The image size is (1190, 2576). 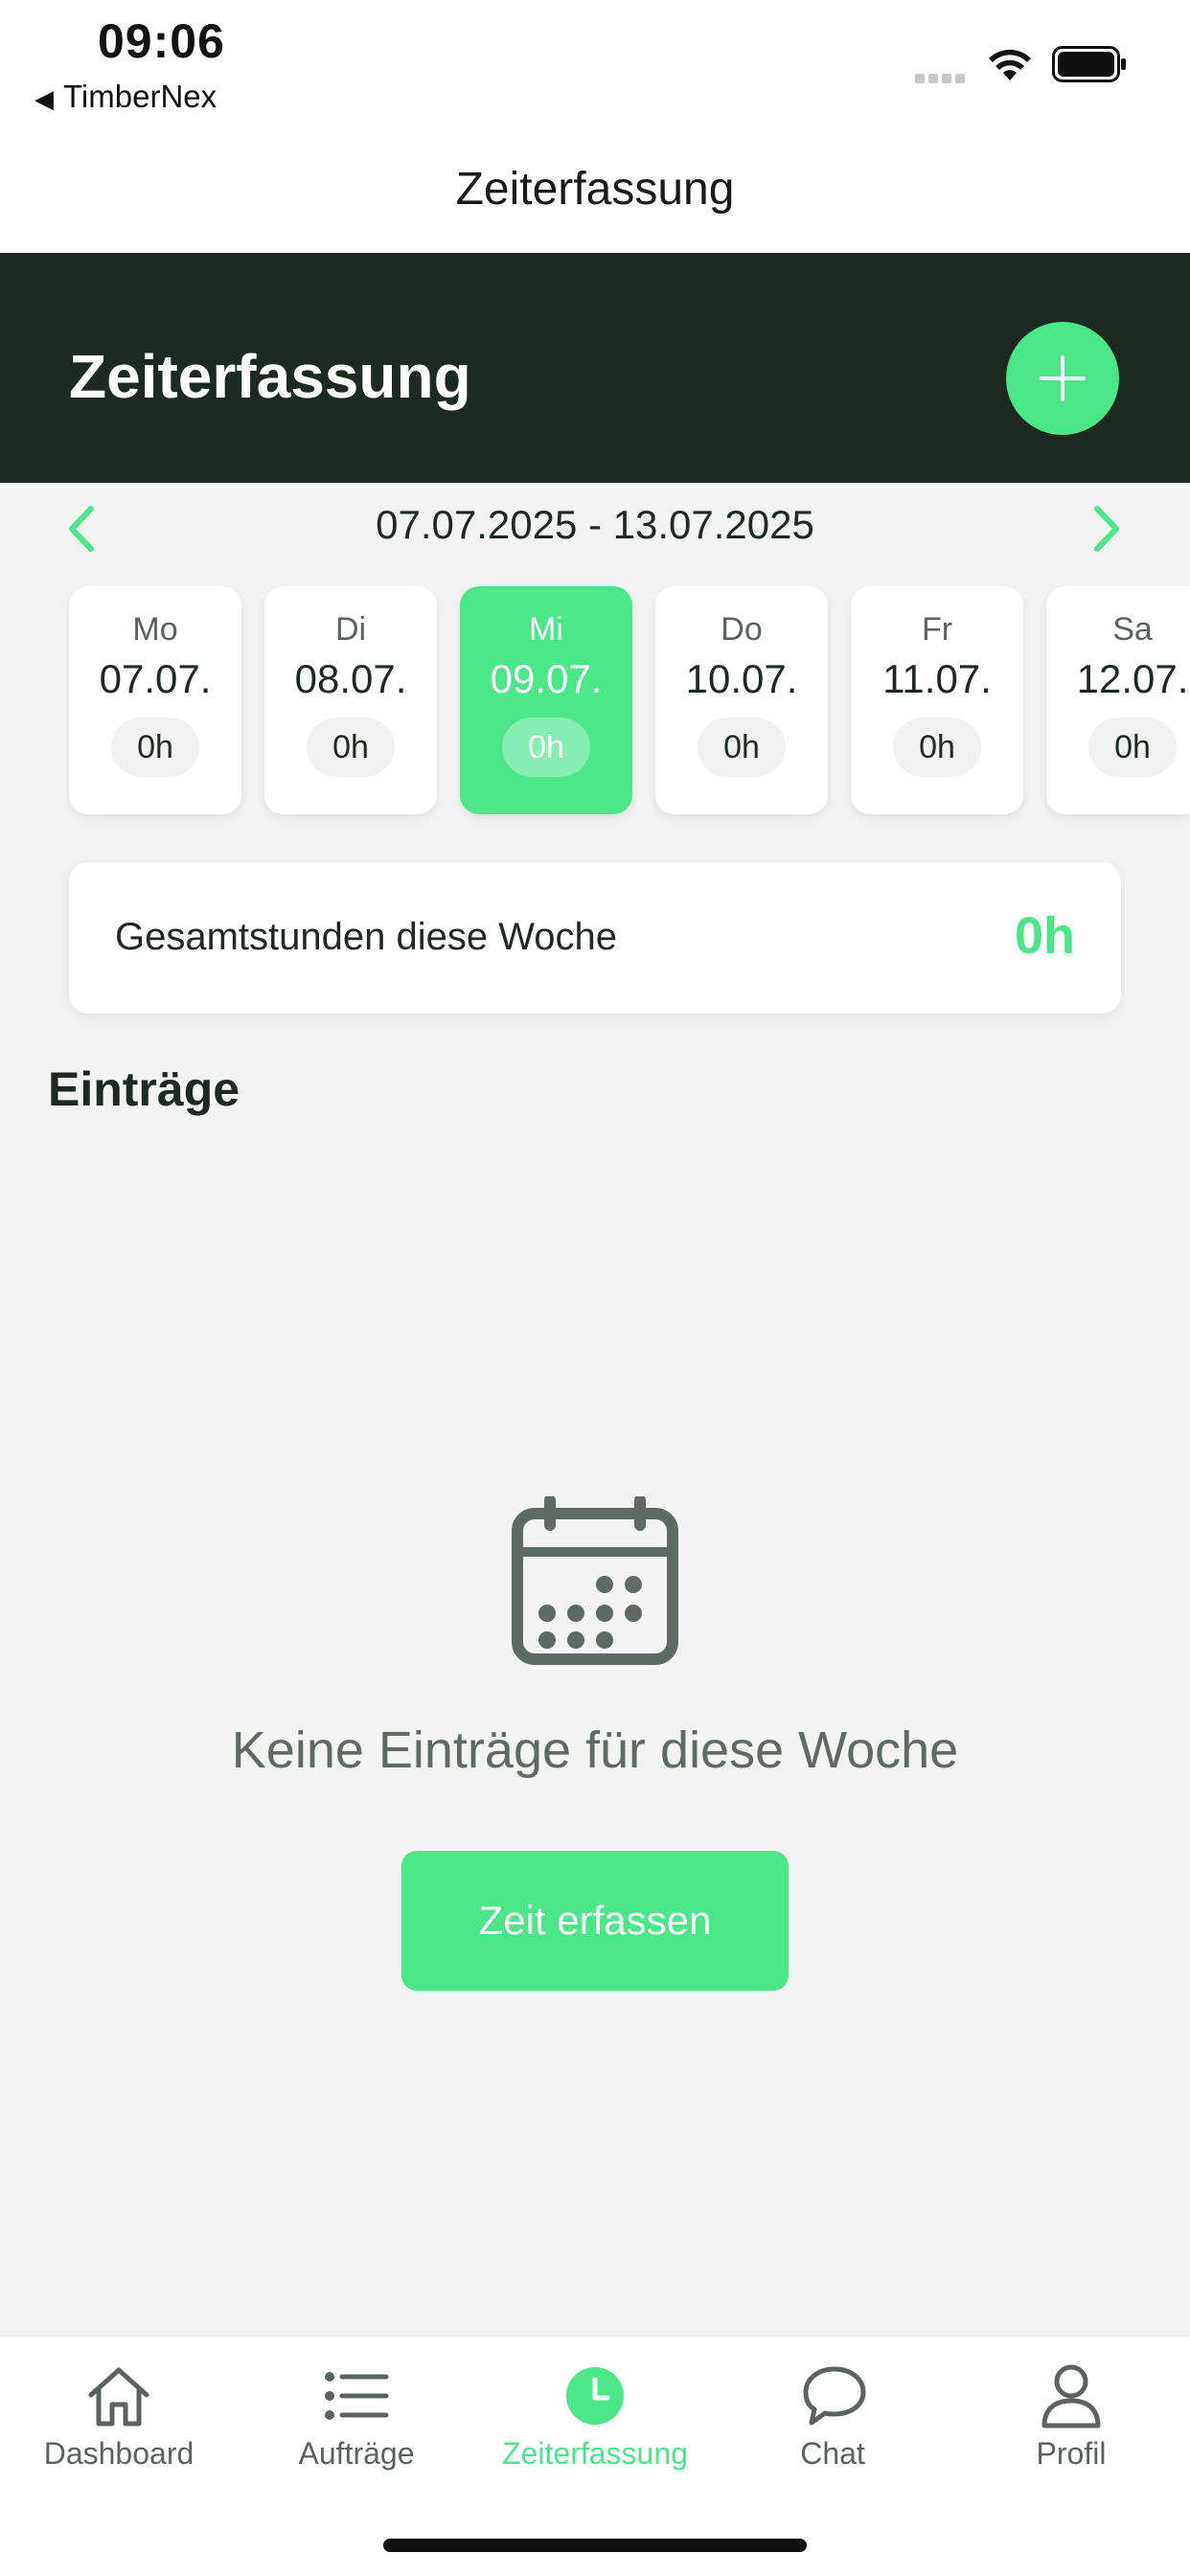 I want to click on day-date: 10.07., so click(x=742, y=678).